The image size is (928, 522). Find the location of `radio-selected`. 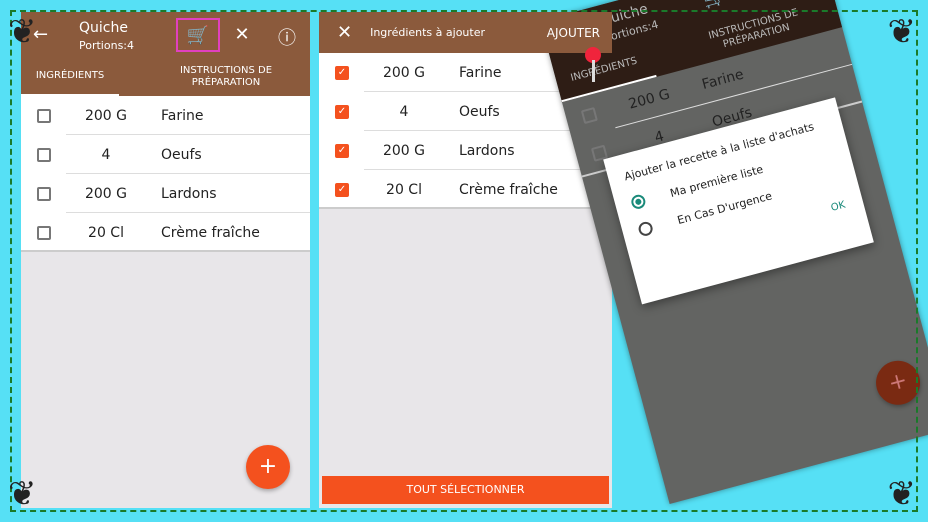

radio-selected is located at coordinates (638, 202).